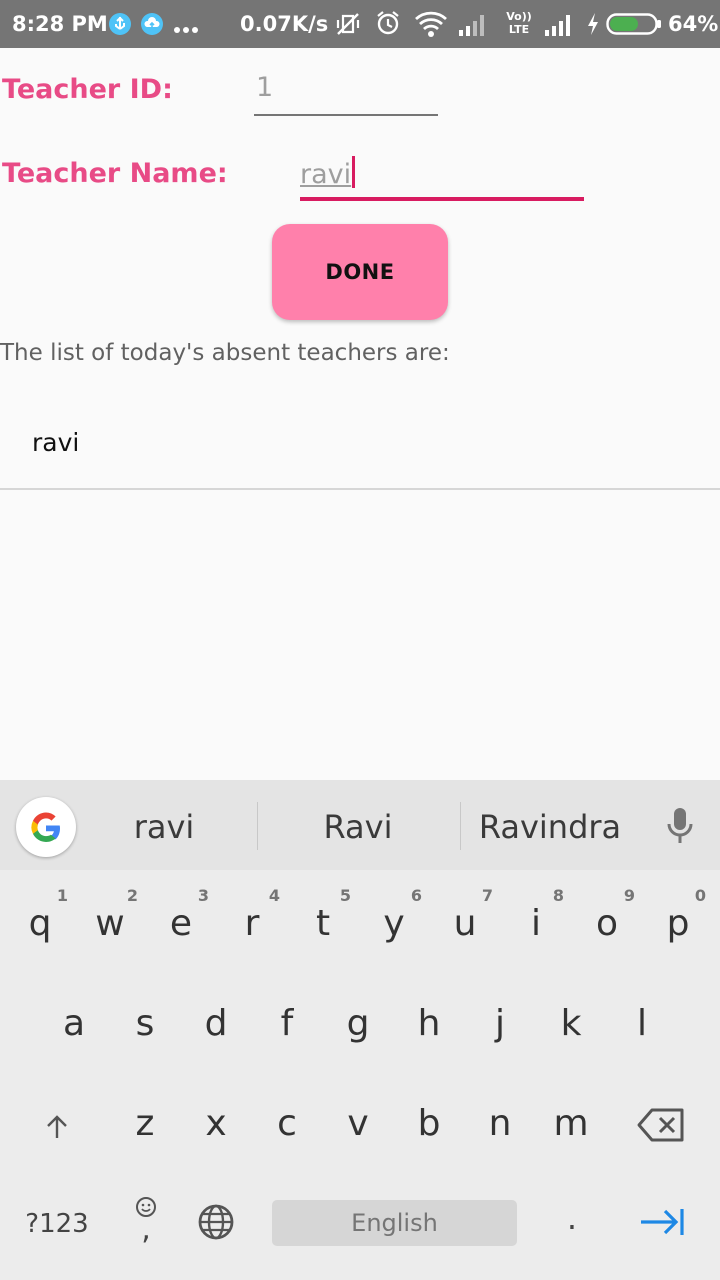  I want to click on key-label: o, so click(607, 923).